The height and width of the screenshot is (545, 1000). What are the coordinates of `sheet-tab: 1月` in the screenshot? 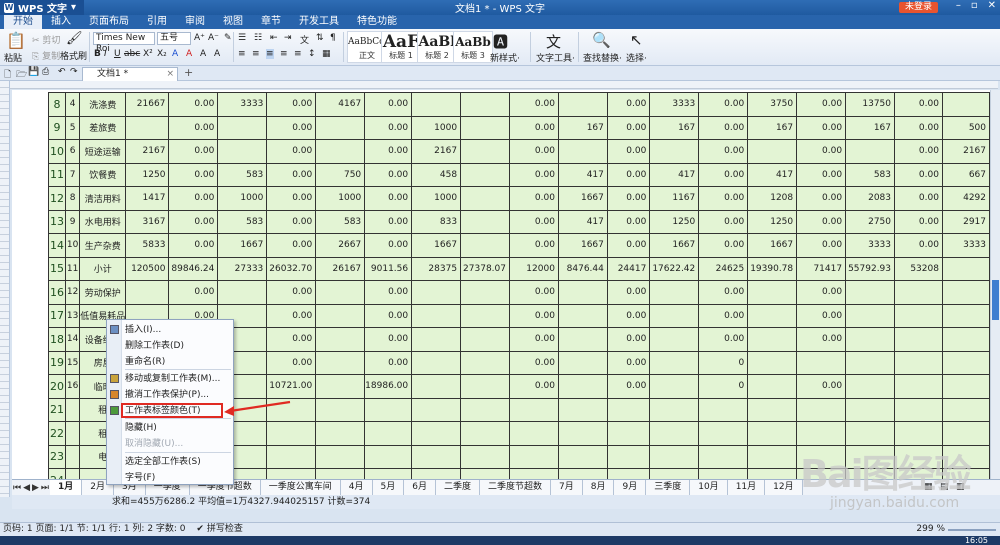 It's located at (66, 487).